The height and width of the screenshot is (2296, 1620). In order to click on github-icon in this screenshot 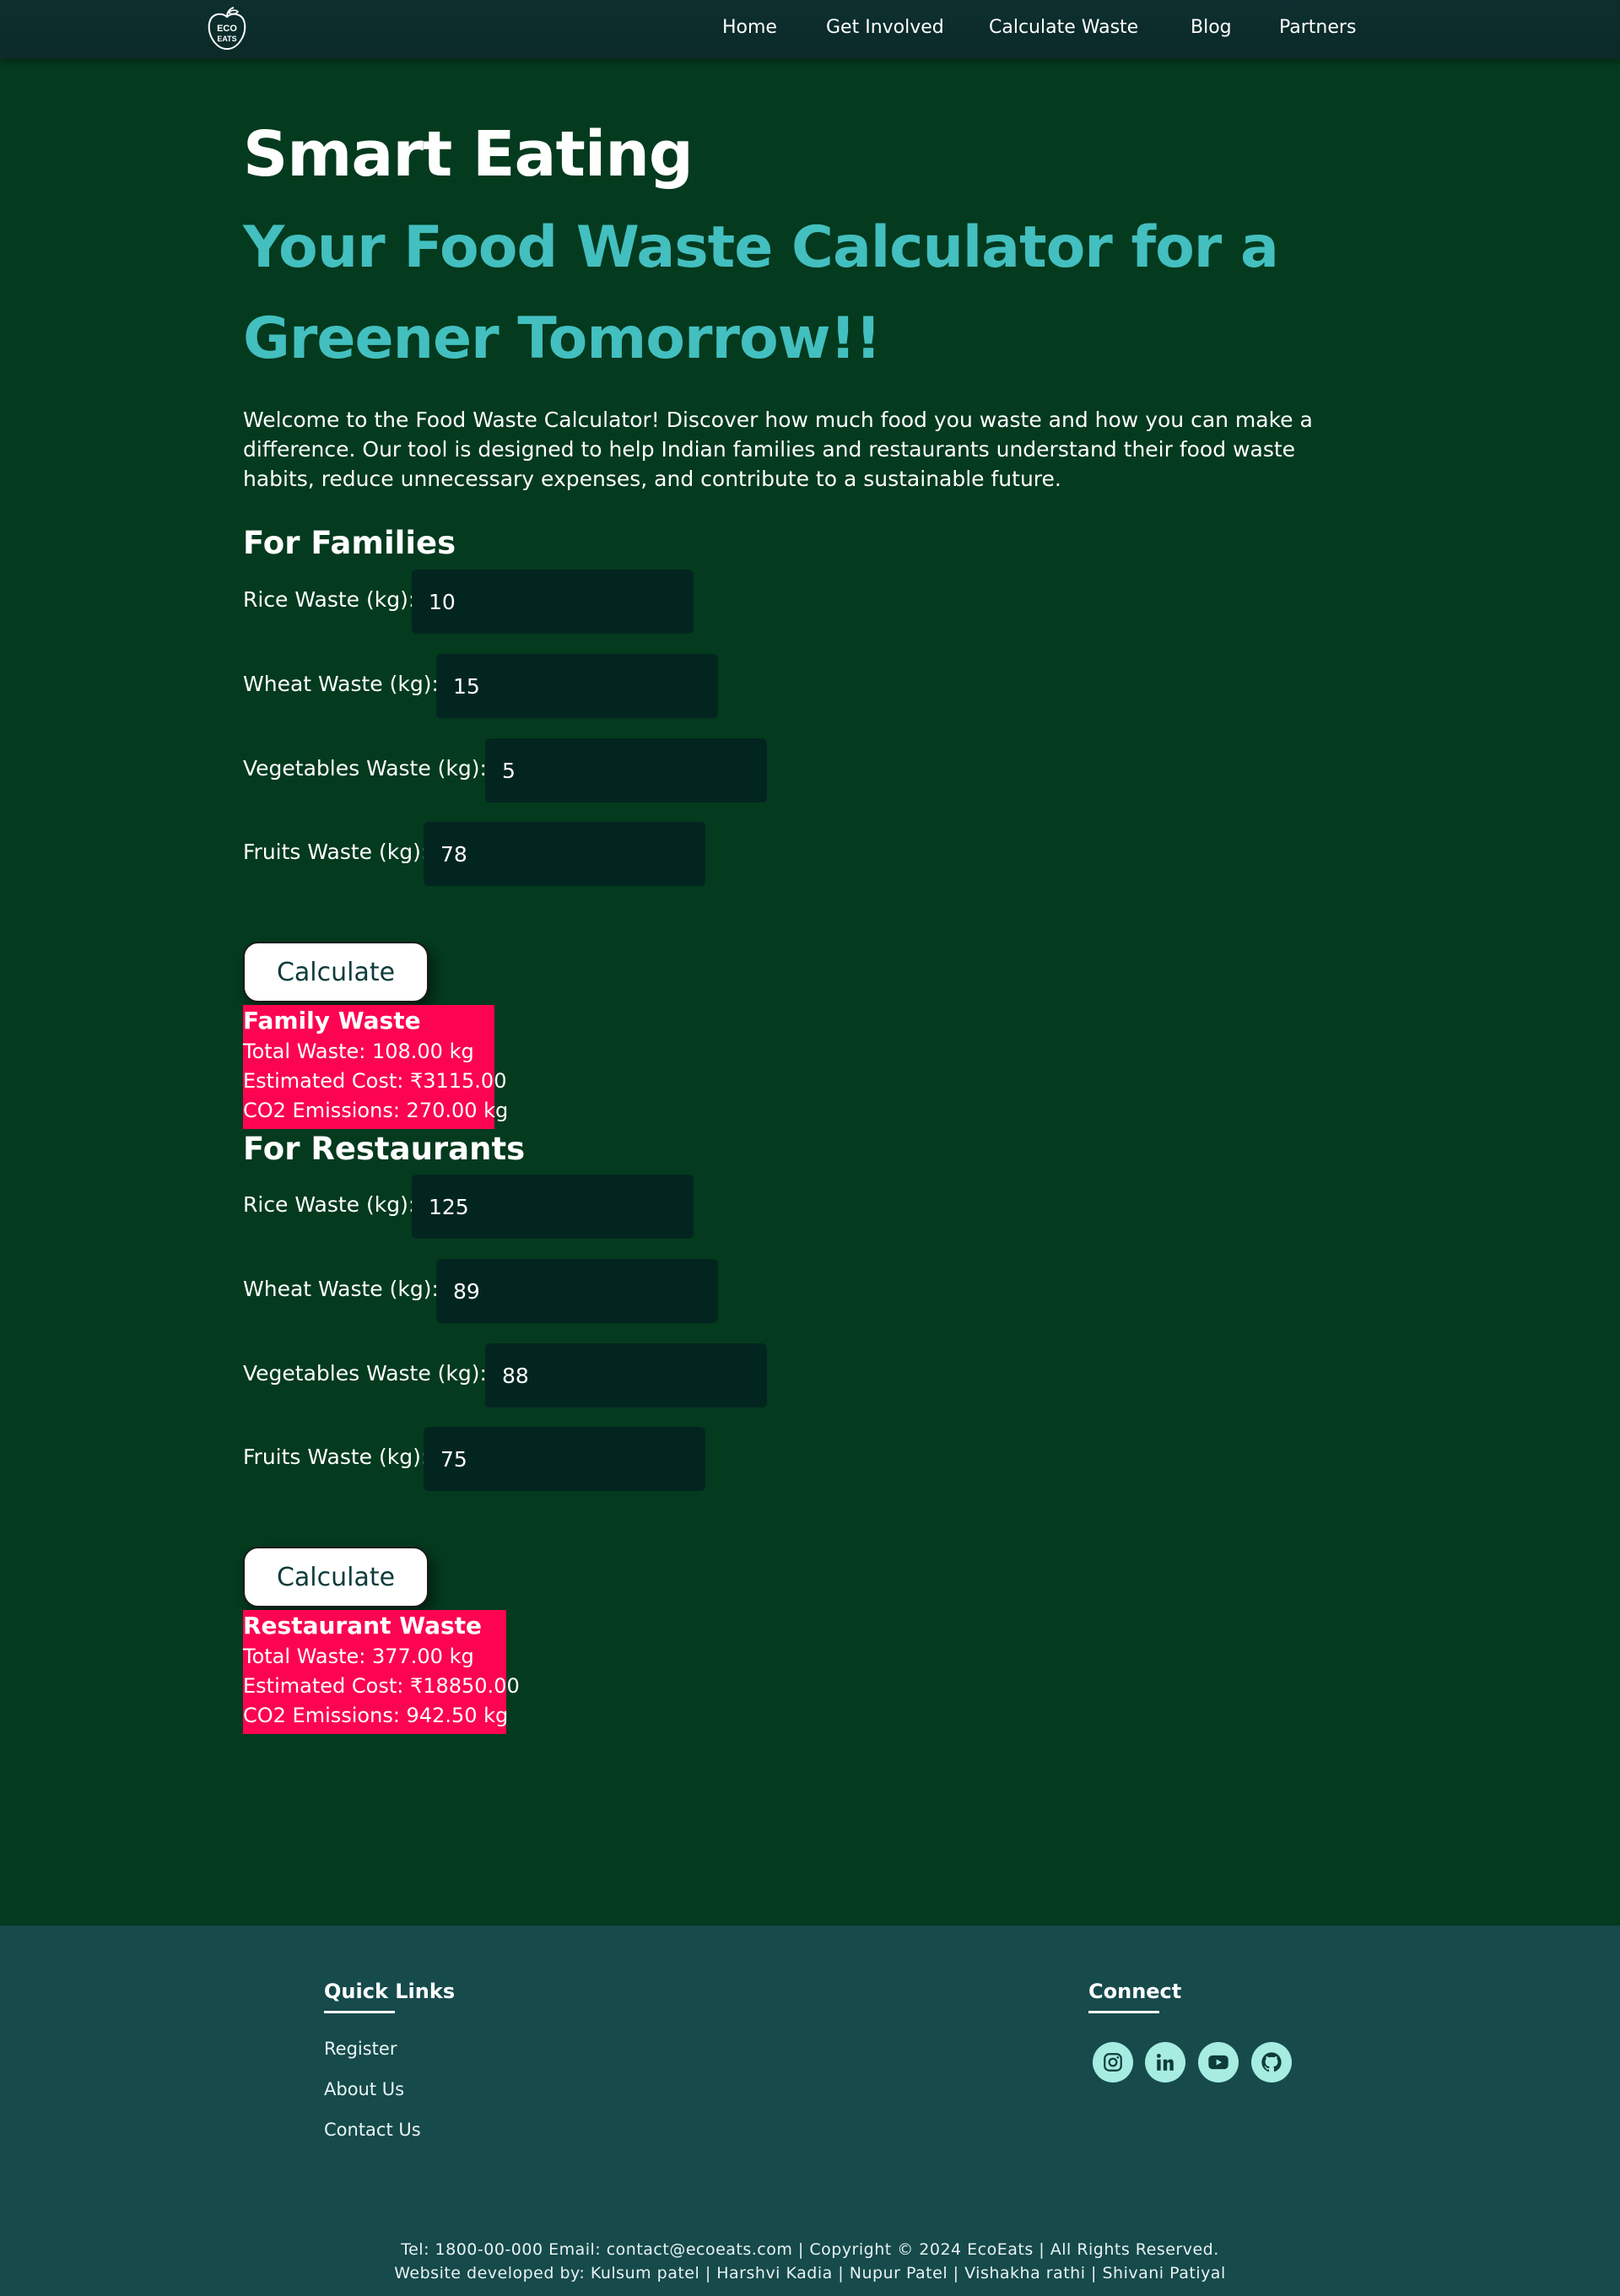, I will do `click(1271, 2062)`.